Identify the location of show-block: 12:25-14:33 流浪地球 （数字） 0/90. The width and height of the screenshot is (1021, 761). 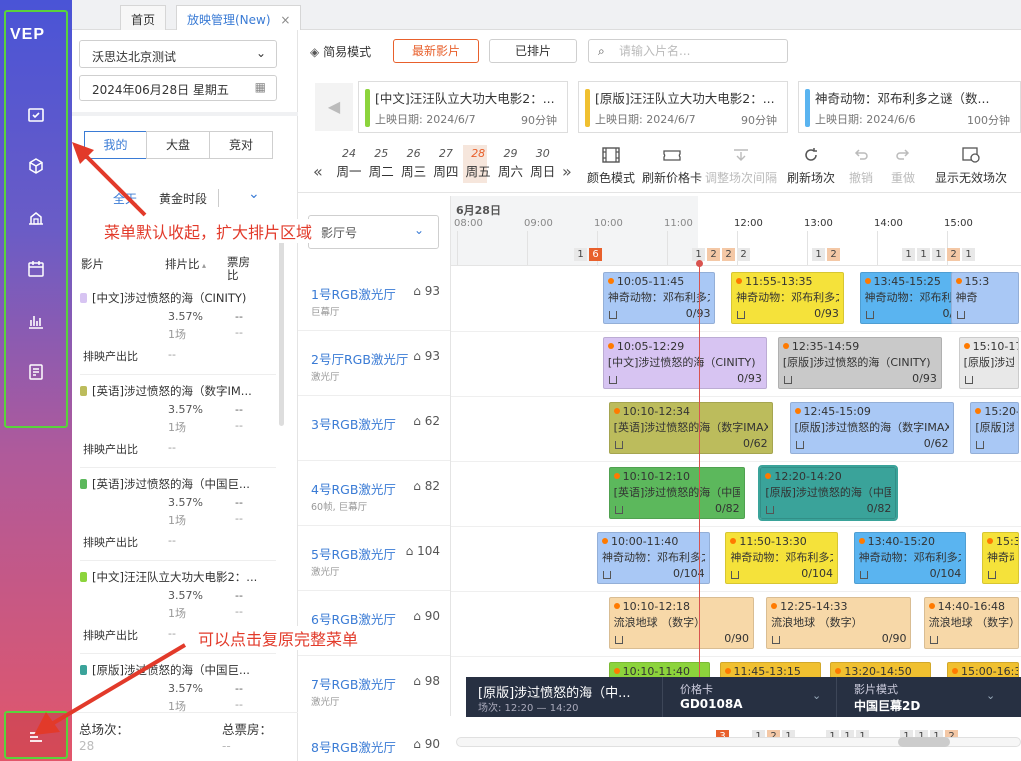
(839, 623).